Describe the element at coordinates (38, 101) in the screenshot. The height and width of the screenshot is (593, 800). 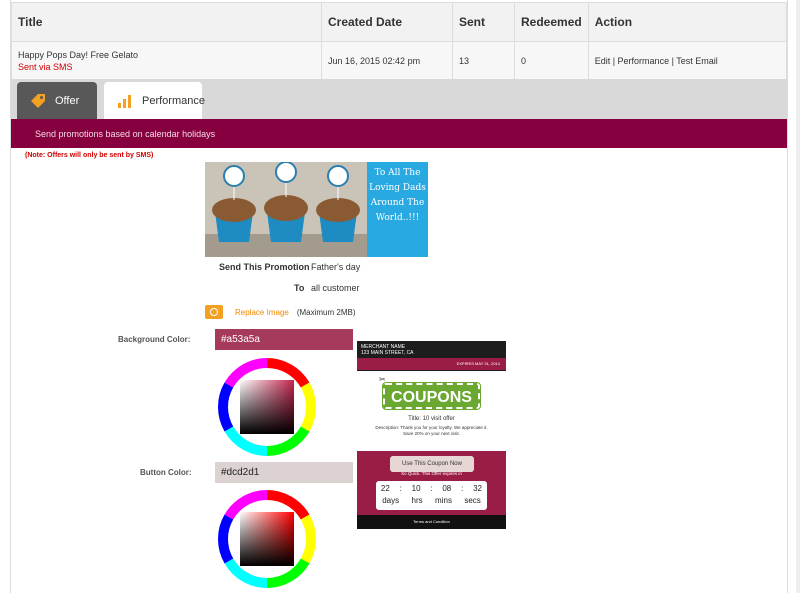
I see `tag-icon` at that location.